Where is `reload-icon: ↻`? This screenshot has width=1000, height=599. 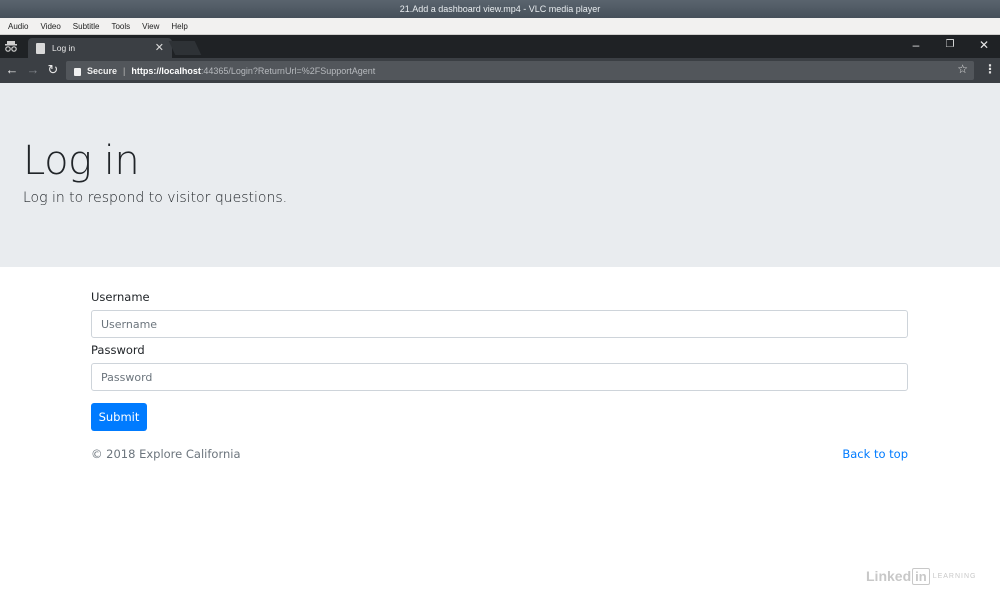 reload-icon: ↻ is located at coordinates (53, 70).